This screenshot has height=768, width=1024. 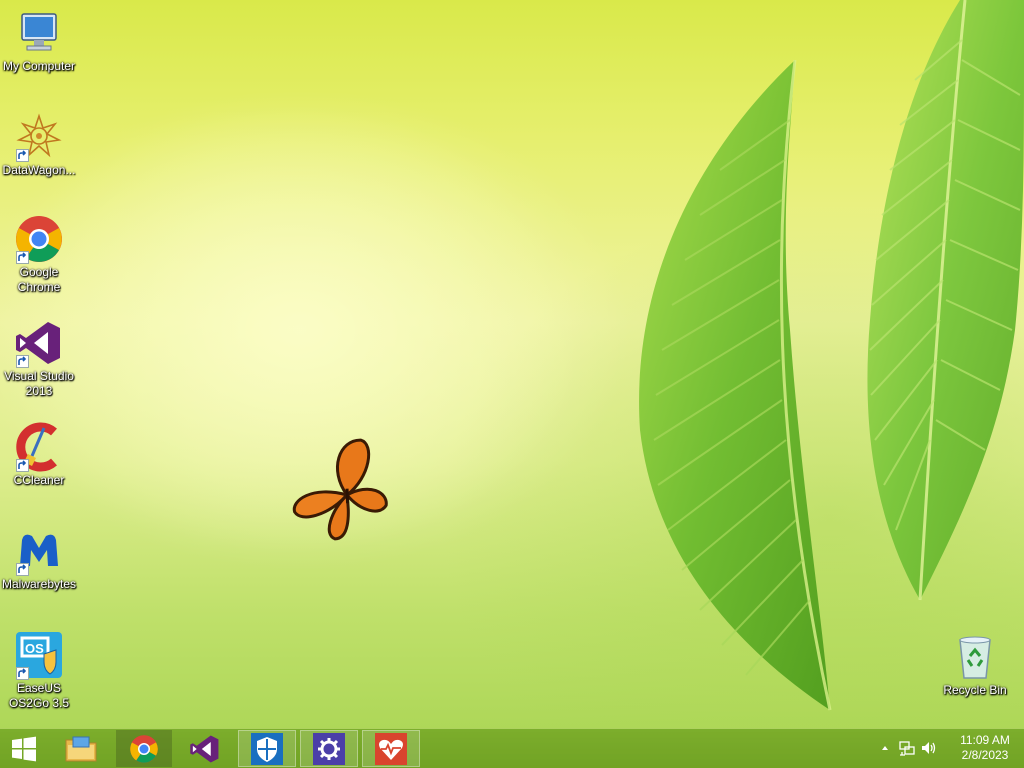 I want to click on chrome-icon, so click(x=144, y=748).